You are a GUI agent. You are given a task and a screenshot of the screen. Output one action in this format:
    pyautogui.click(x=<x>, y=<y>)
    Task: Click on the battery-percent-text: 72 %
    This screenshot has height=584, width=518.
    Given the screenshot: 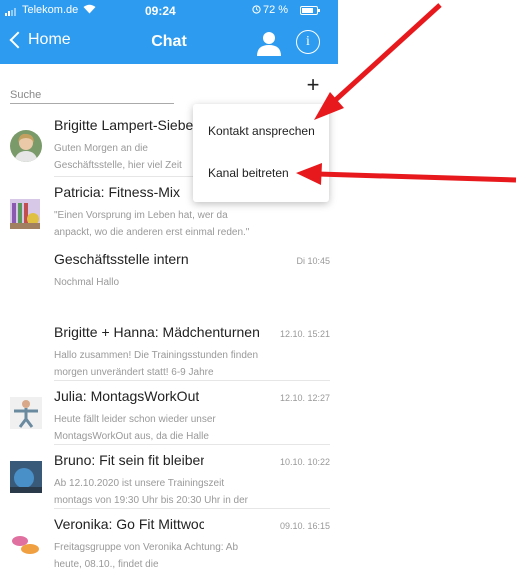 What is the action you would take?
    pyautogui.click(x=276, y=10)
    